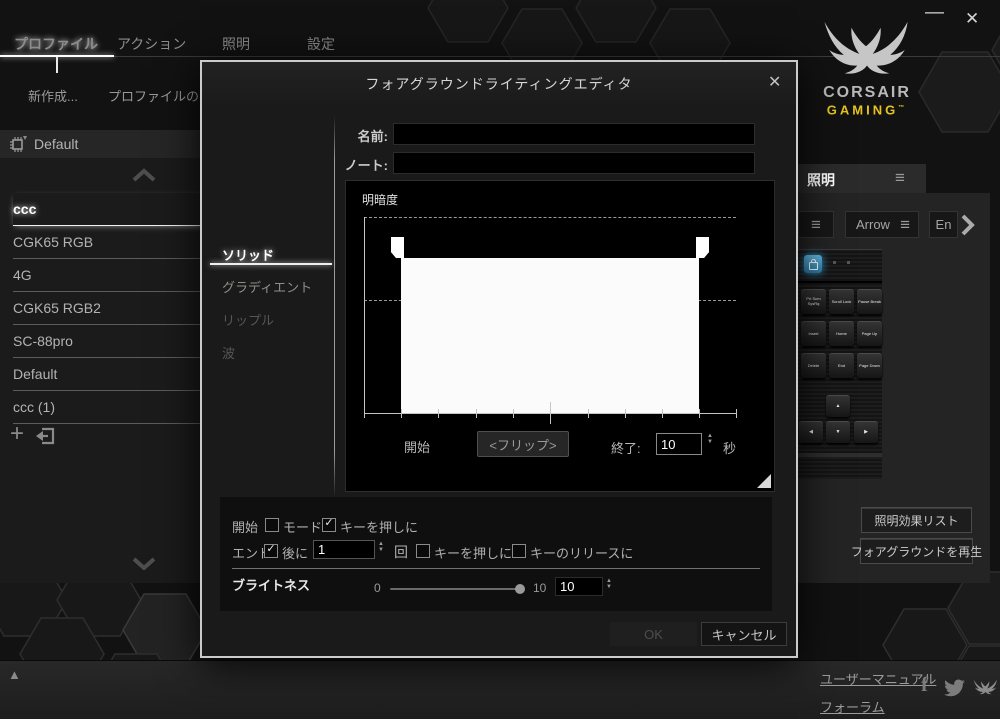  I want to click on profile-item: SC-88pro, so click(108, 341).